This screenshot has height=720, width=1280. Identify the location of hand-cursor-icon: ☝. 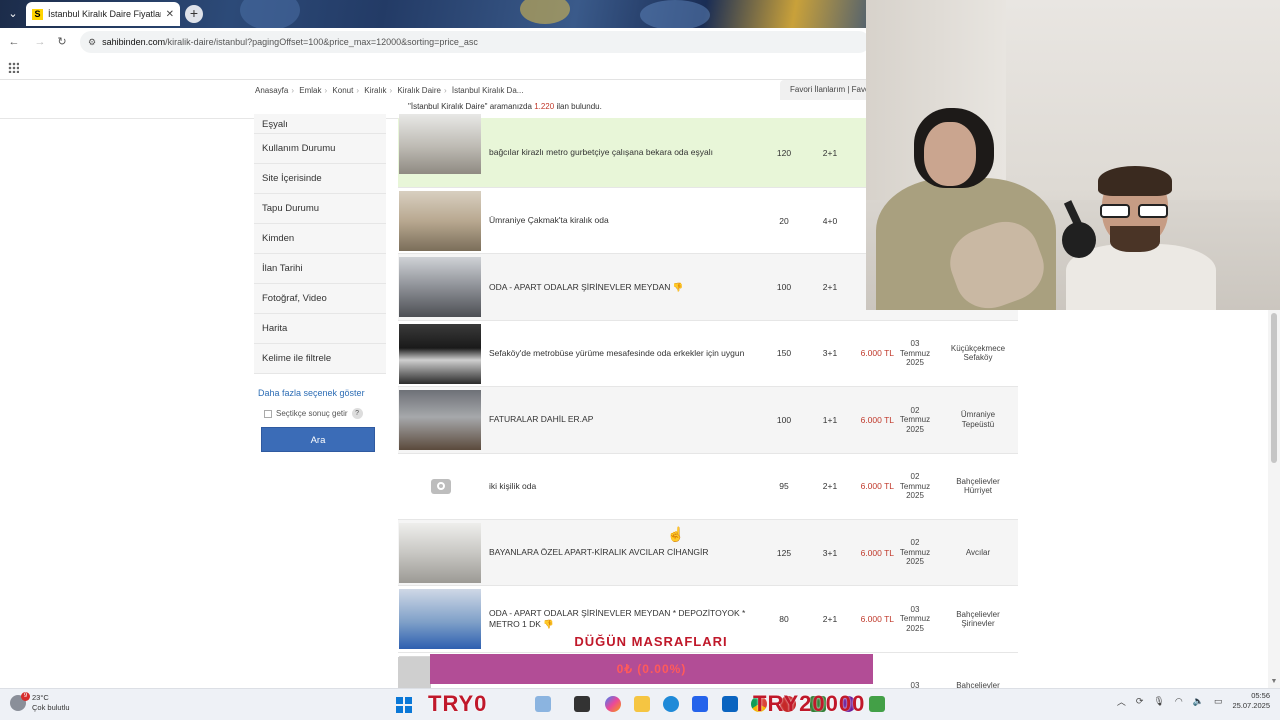
(676, 534).